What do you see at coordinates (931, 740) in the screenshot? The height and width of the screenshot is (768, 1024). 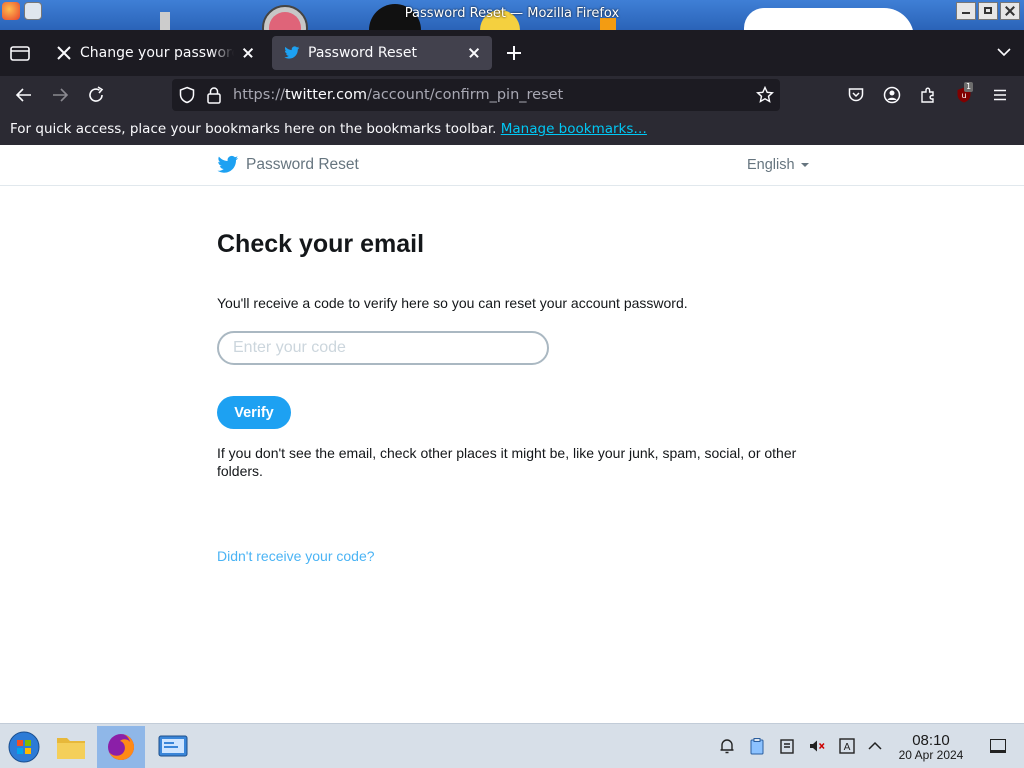 I see `clock-time: 08:10` at bounding box center [931, 740].